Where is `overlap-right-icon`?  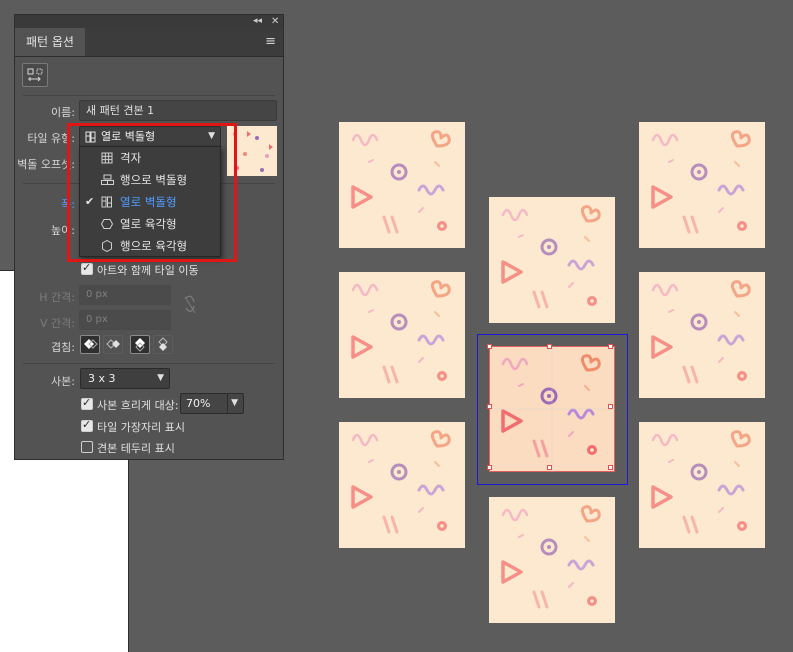
overlap-right-icon is located at coordinates (113, 344).